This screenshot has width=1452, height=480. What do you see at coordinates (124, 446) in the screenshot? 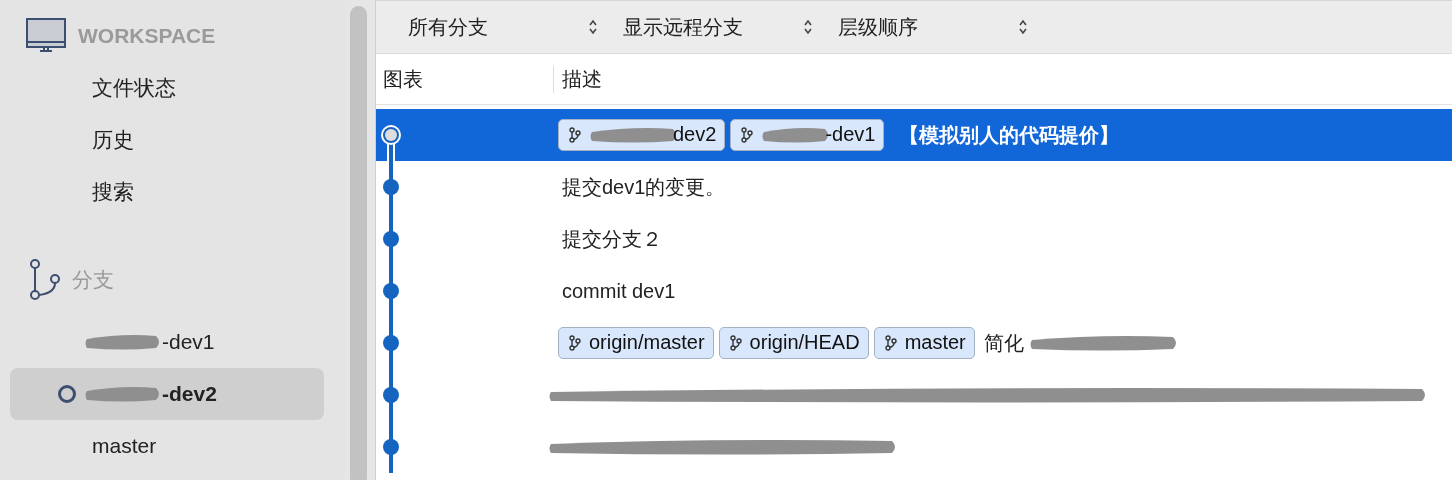
I see `branch-name: master` at bounding box center [124, 446].